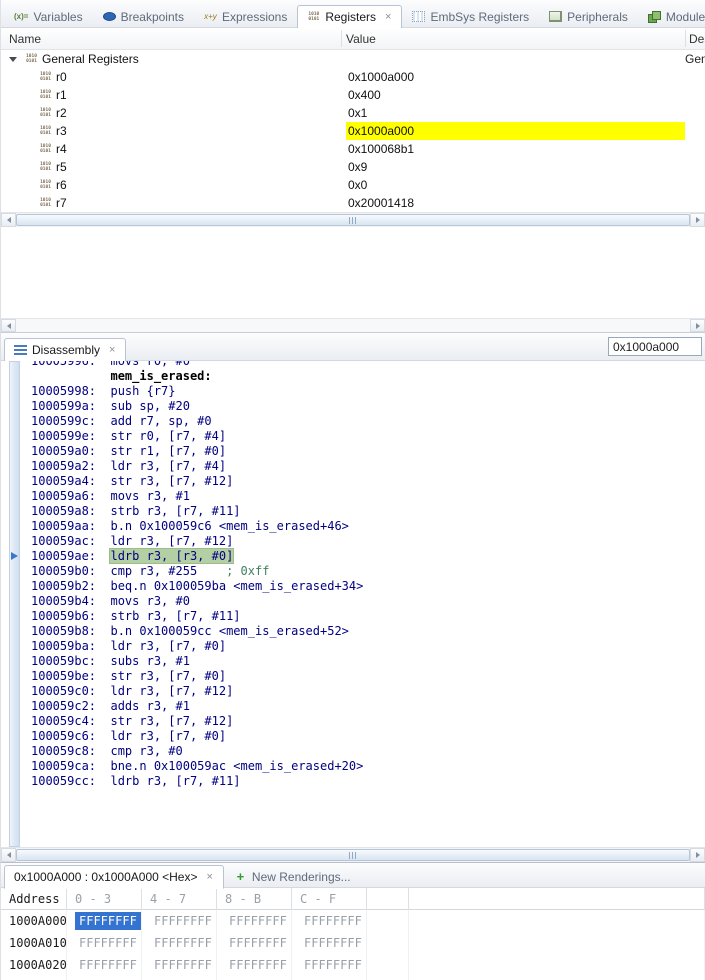  I want to click on disasm-line: 100059ac: ldr r3, [r7, #12], so click(368, 541).